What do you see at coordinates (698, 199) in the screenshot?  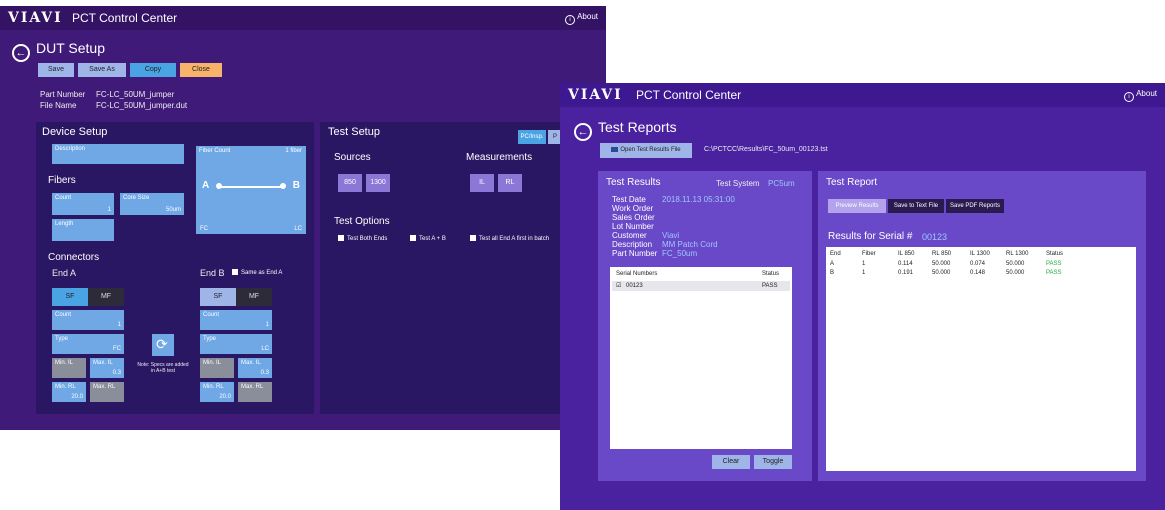 I see `test-field-value: 2018.11.13 05:31:00` at bounding box center [698, 199].